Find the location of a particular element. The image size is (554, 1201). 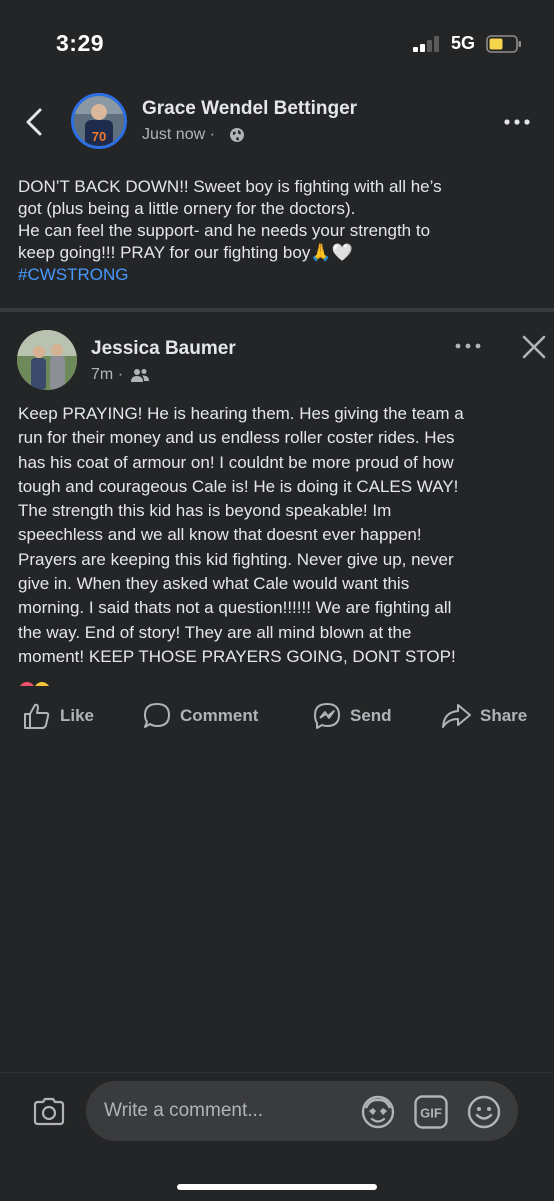

comment-button: Comment is located at coordinates (200, 716).